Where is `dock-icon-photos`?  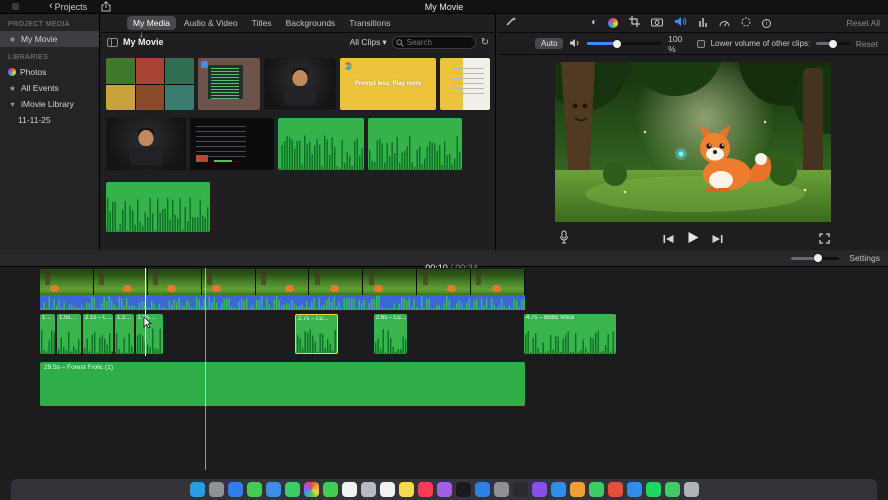
dock-icon-photos is located at coordinates (311, 489).